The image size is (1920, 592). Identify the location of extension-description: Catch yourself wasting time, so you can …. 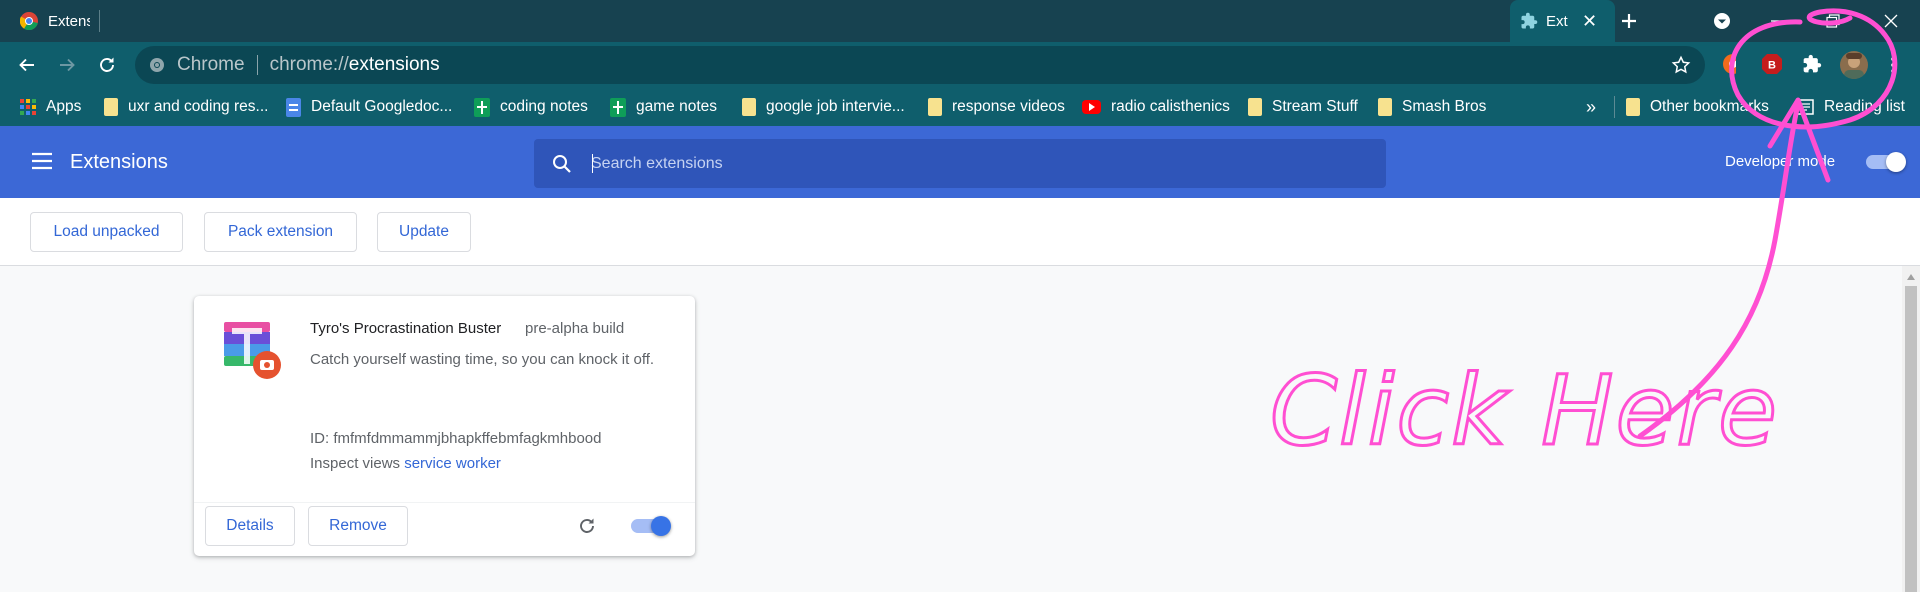
(482, 359).